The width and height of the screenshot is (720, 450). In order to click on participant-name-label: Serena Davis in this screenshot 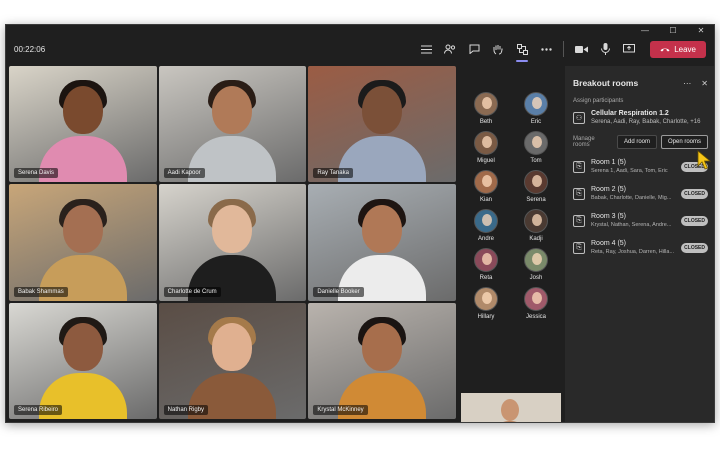, I will do `click(36, 173)`.